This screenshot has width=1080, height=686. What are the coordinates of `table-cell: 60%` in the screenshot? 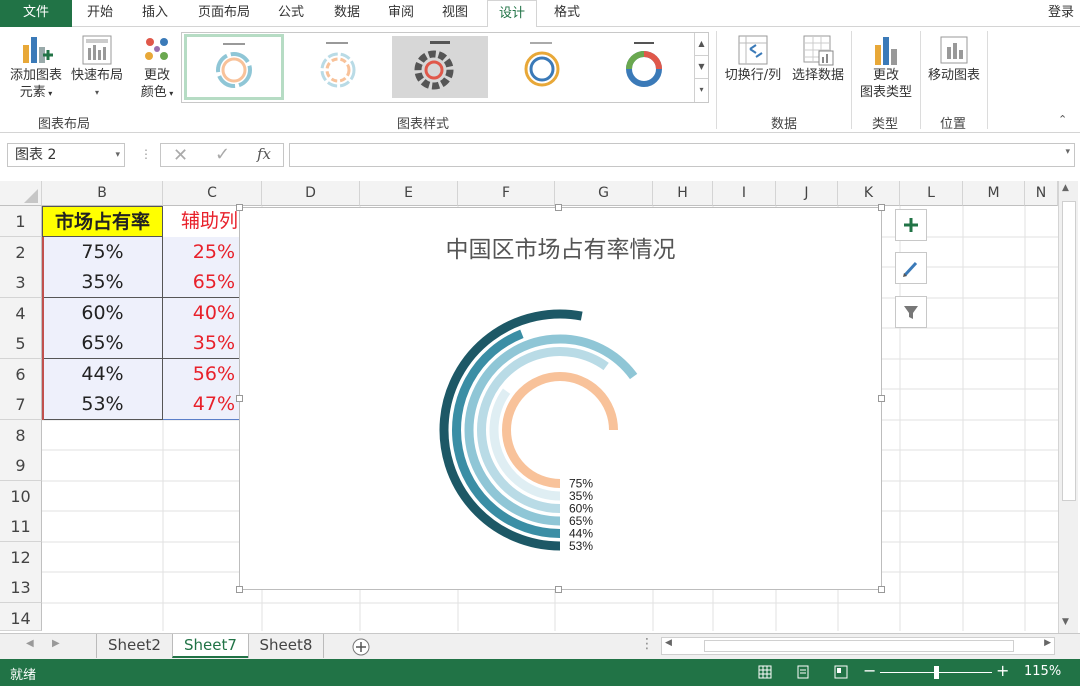 It's located at (102, 313).